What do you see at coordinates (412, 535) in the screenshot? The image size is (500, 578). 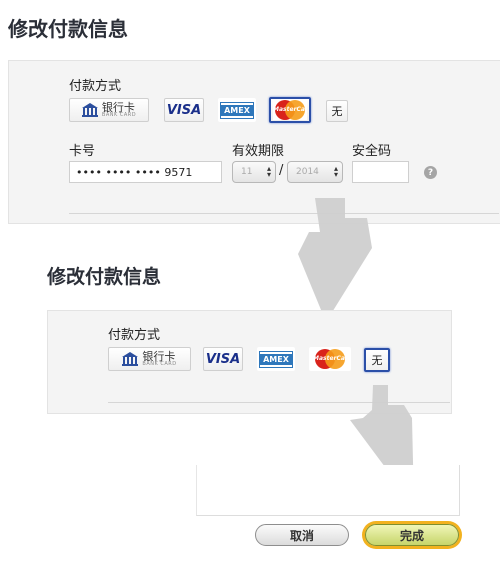 I see `done-button: 完成` at bounding box center [412, 535].